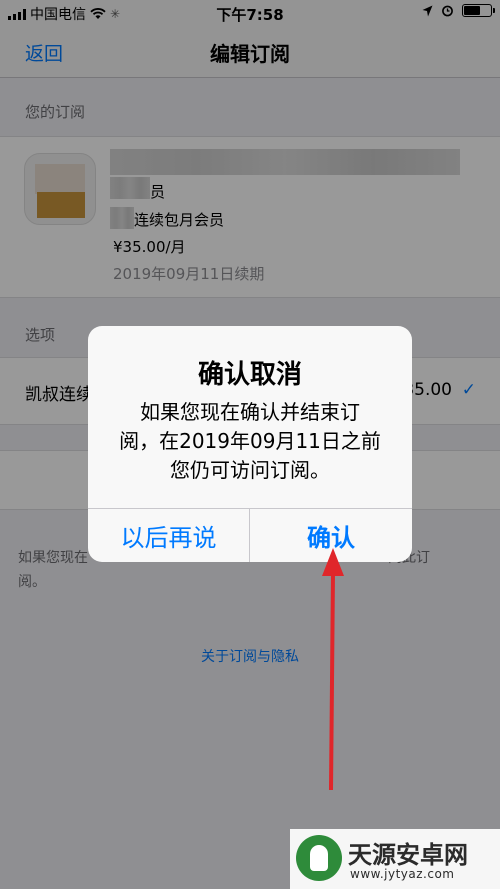 This screenshot has width=500, height=889. What do you see at coordinates (402, 874) in the screenshot?
I see `watermark-url: www.jytyaz.com` at bounding box center [402, 874].